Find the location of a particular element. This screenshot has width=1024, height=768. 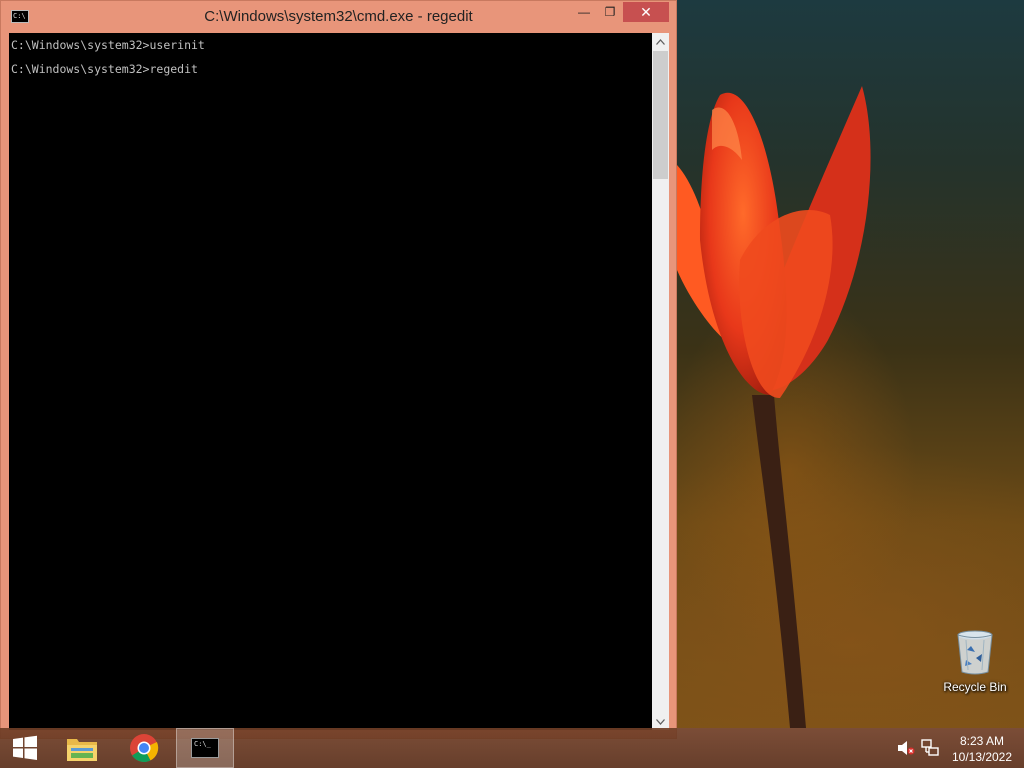

folder-icon is located at coordinates (82, 750).